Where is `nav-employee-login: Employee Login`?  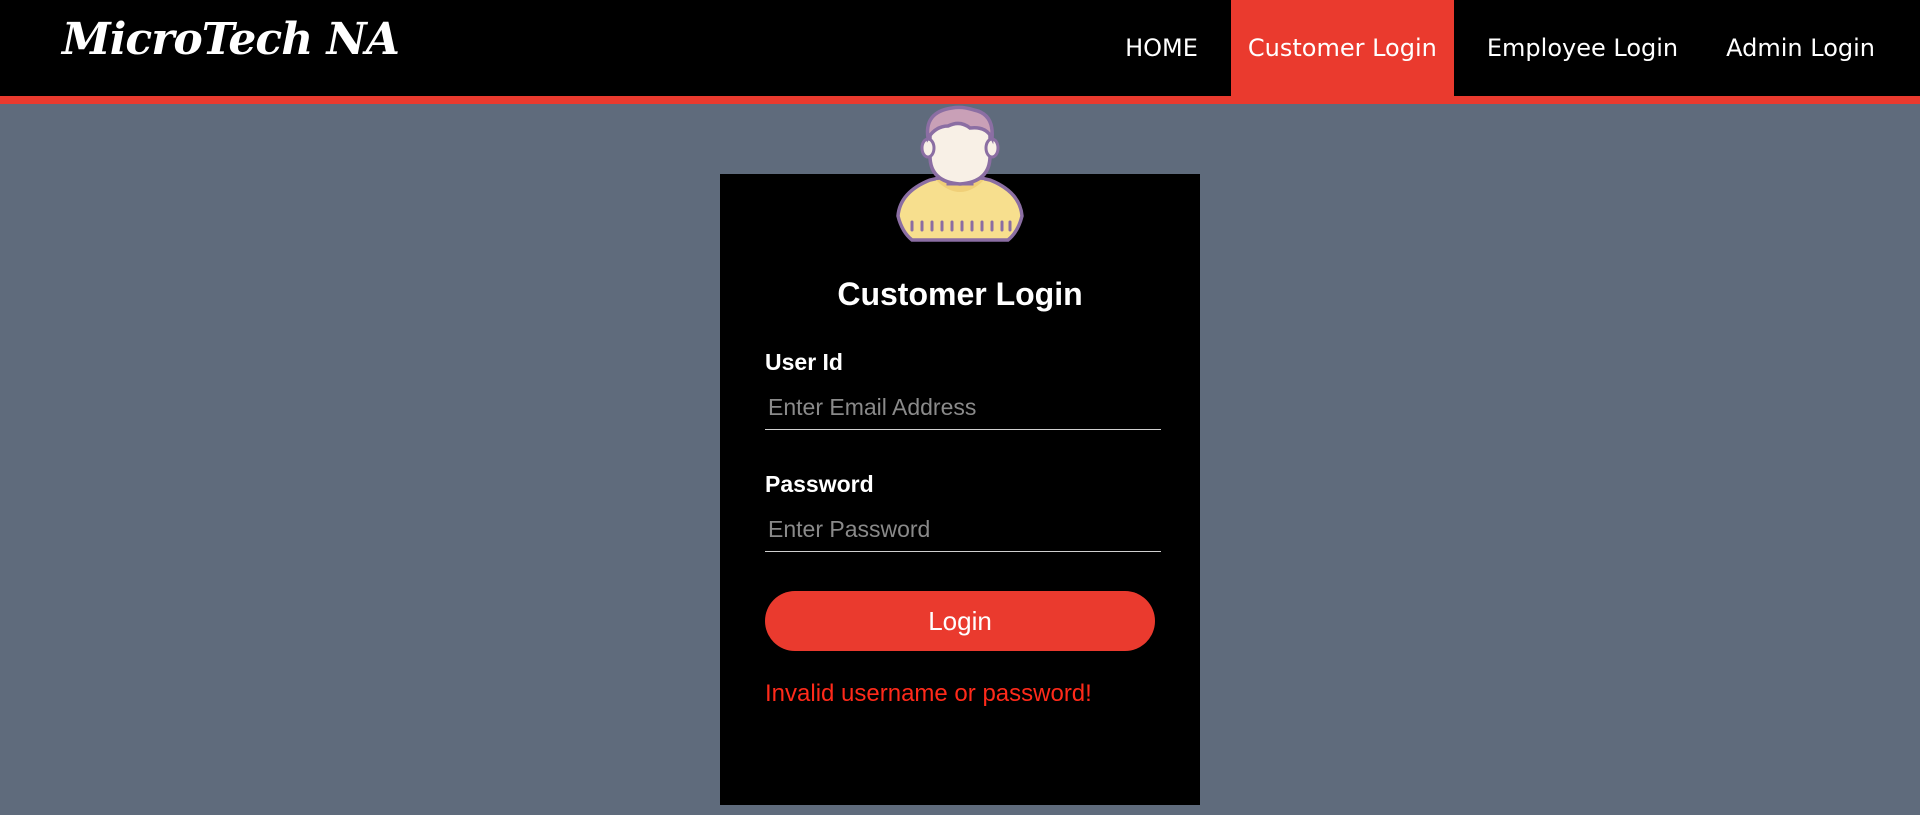 nav-employee-login: Employee Login is located at coordinates (1582, 48).